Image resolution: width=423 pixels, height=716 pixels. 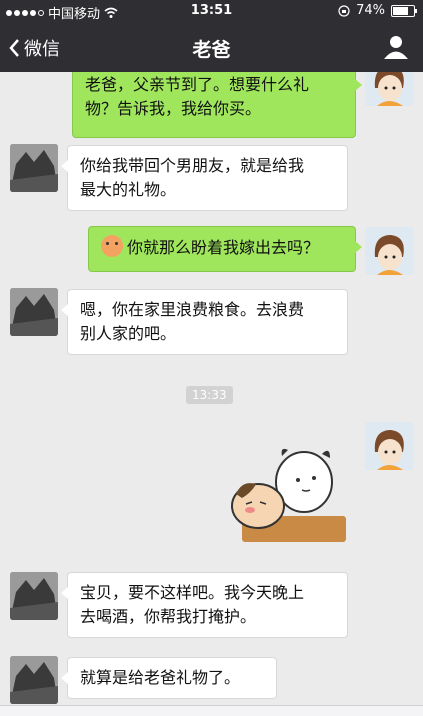 What do you see at coordinates (370, 10) in the screenshot?
I see `battery-percent: 74%` at bounding box center [370, 10].